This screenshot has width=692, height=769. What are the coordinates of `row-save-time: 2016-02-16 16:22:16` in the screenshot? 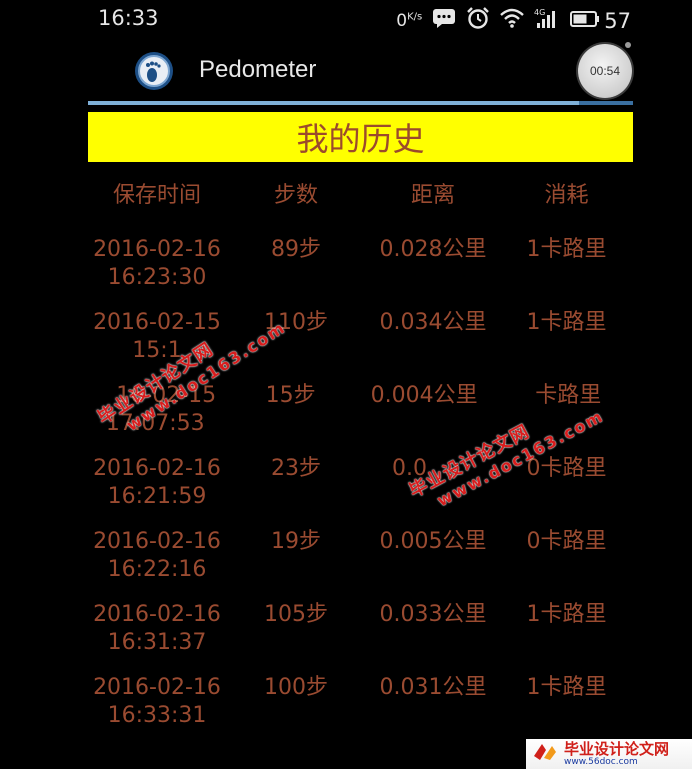 It's located at (157, 556).